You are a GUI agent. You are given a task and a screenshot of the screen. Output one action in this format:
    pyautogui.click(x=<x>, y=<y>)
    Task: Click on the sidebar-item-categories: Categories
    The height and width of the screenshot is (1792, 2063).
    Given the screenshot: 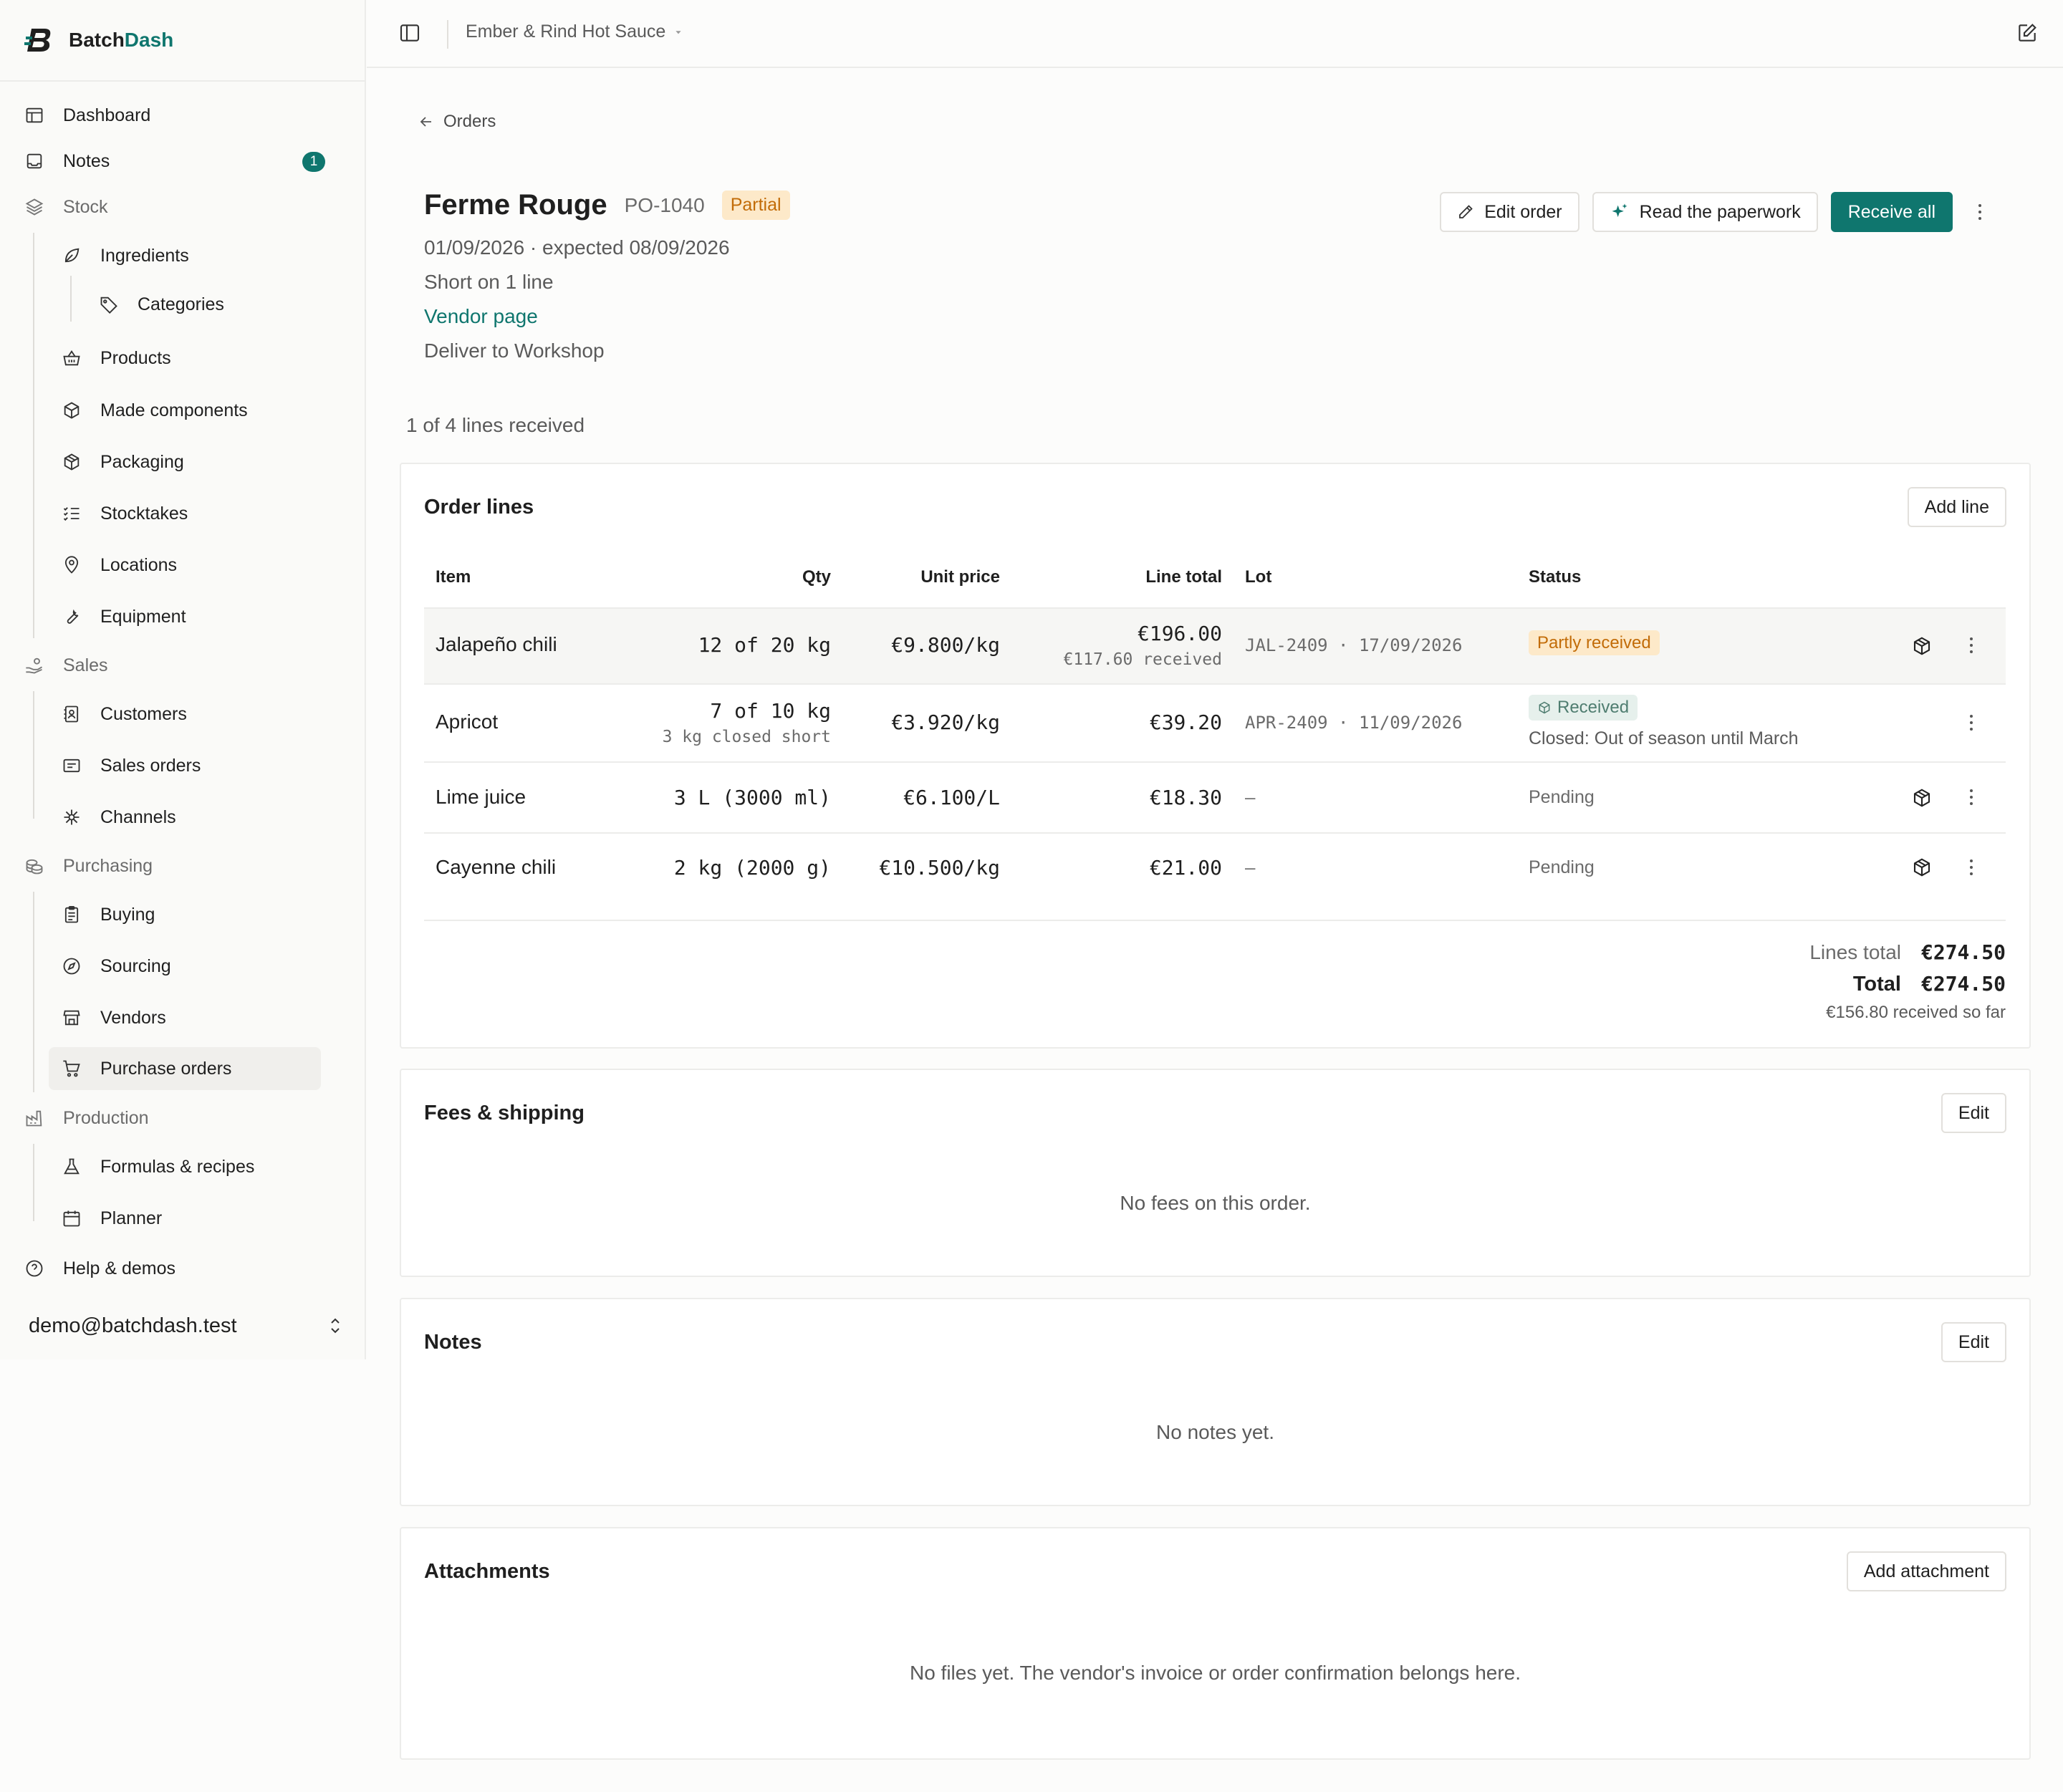 What is the action you would take?
    pyautogui.click(x=204, y=304)
    